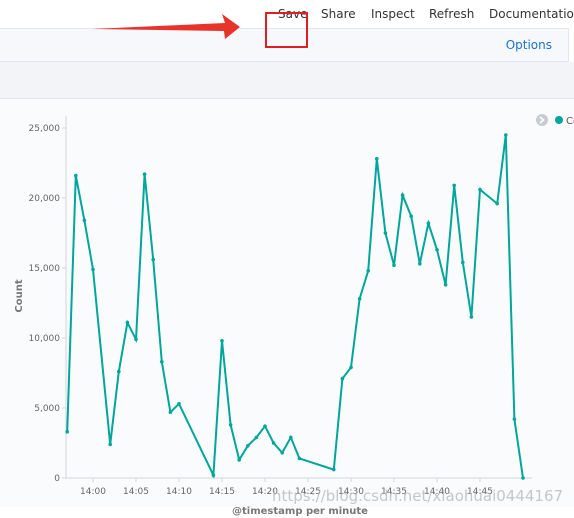  Describe the element at coordinates (45, 199) in the screenshot. I see `y-tick-label: 20,000` at that location.